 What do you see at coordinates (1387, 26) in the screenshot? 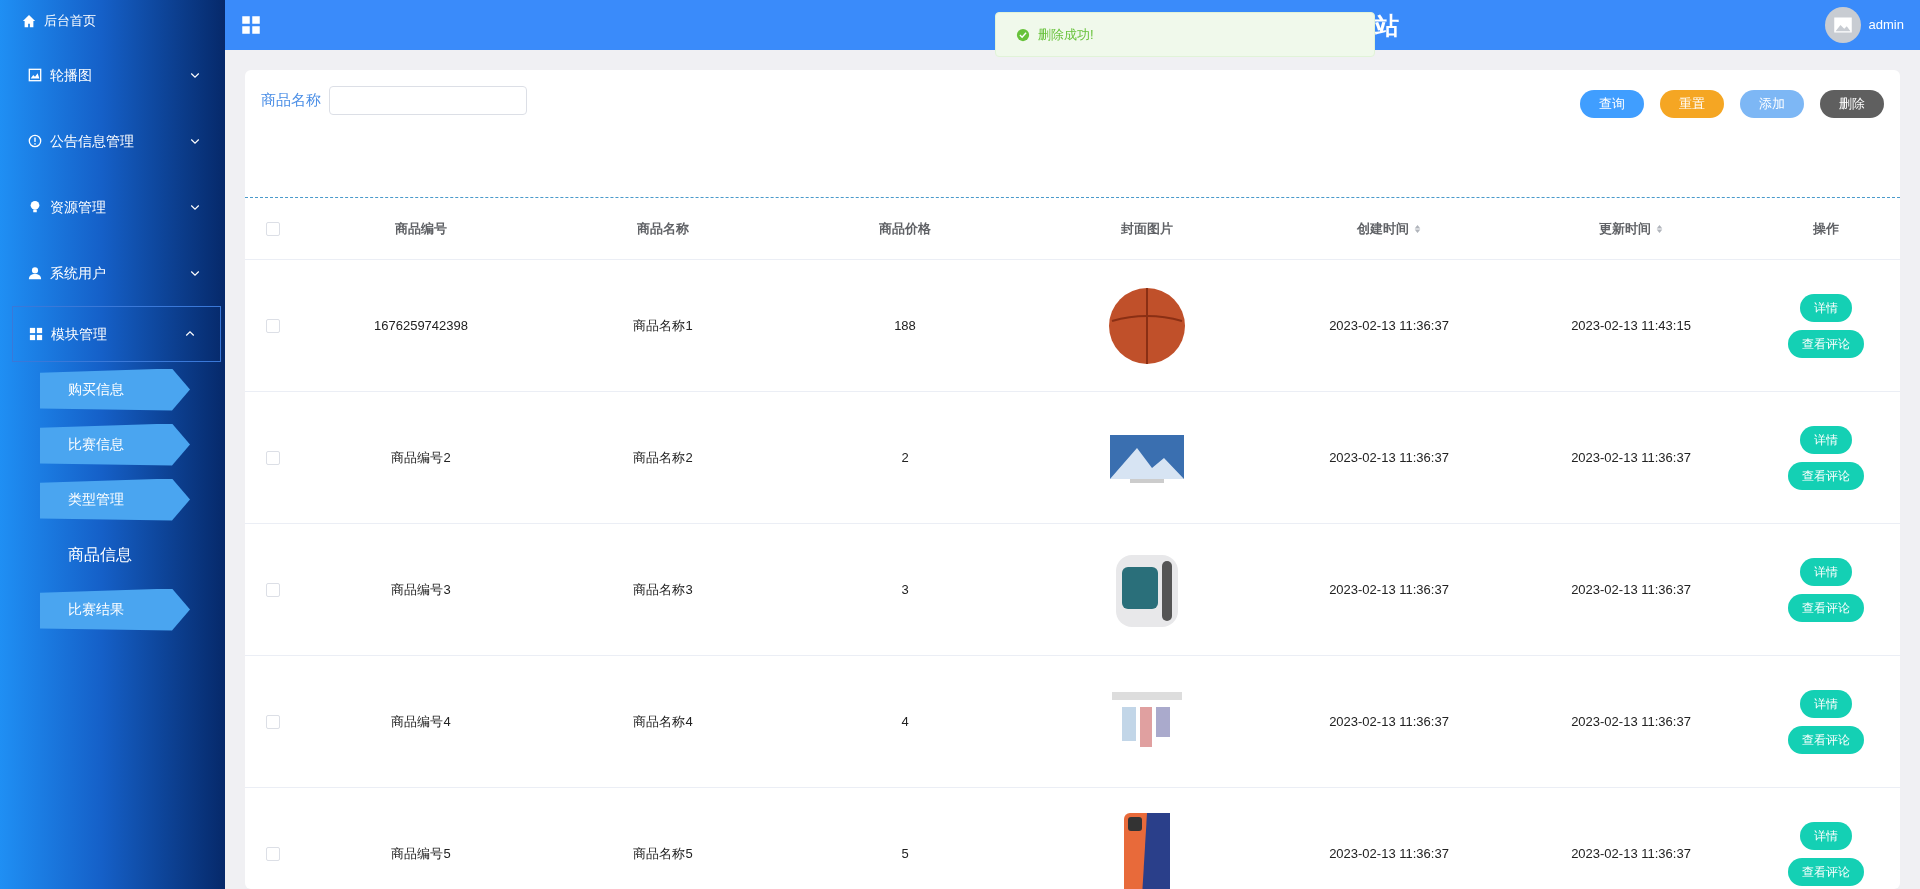
I see `page-title: 站` at bounding box center [1387, 26].